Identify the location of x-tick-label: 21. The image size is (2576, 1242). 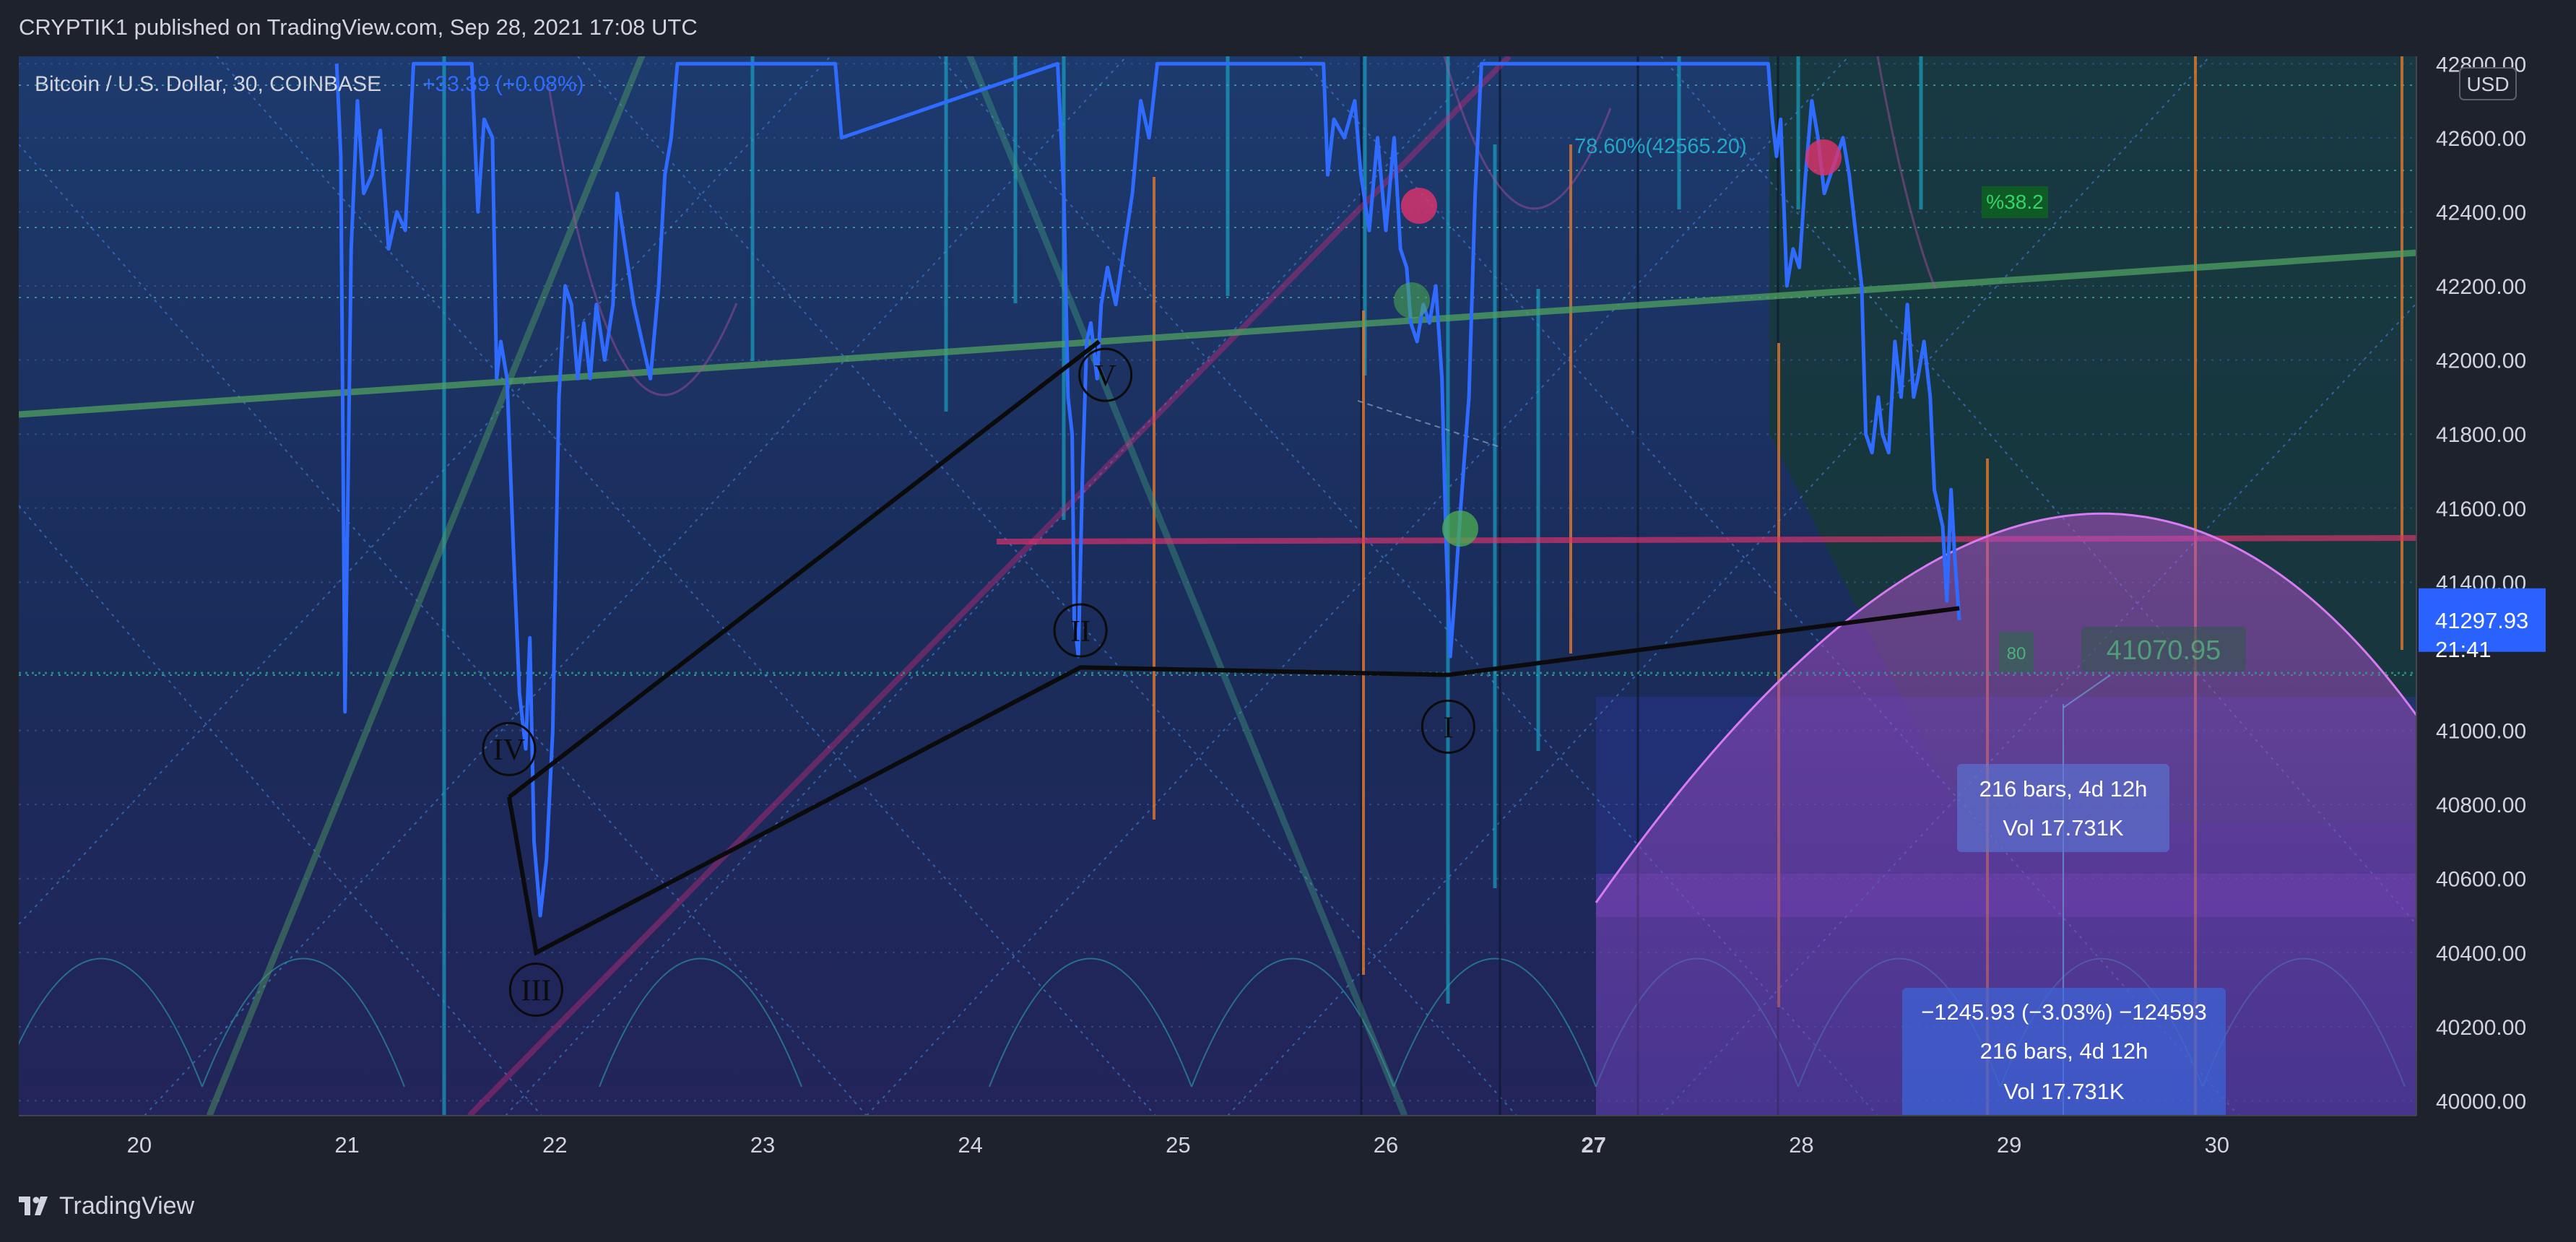
(346, 1145).